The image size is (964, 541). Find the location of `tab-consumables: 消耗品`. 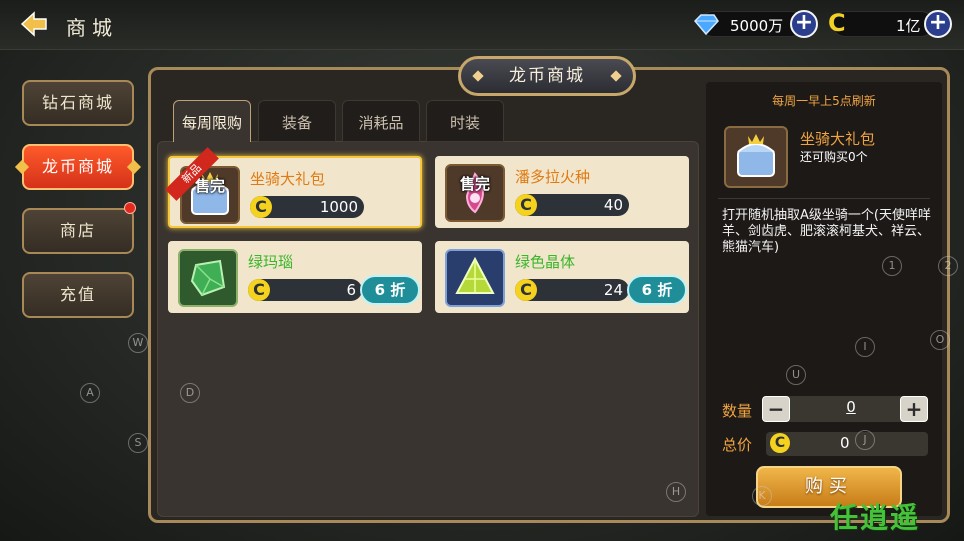

tab-consumables: 消耗品 is located at coordinates (381, 121).